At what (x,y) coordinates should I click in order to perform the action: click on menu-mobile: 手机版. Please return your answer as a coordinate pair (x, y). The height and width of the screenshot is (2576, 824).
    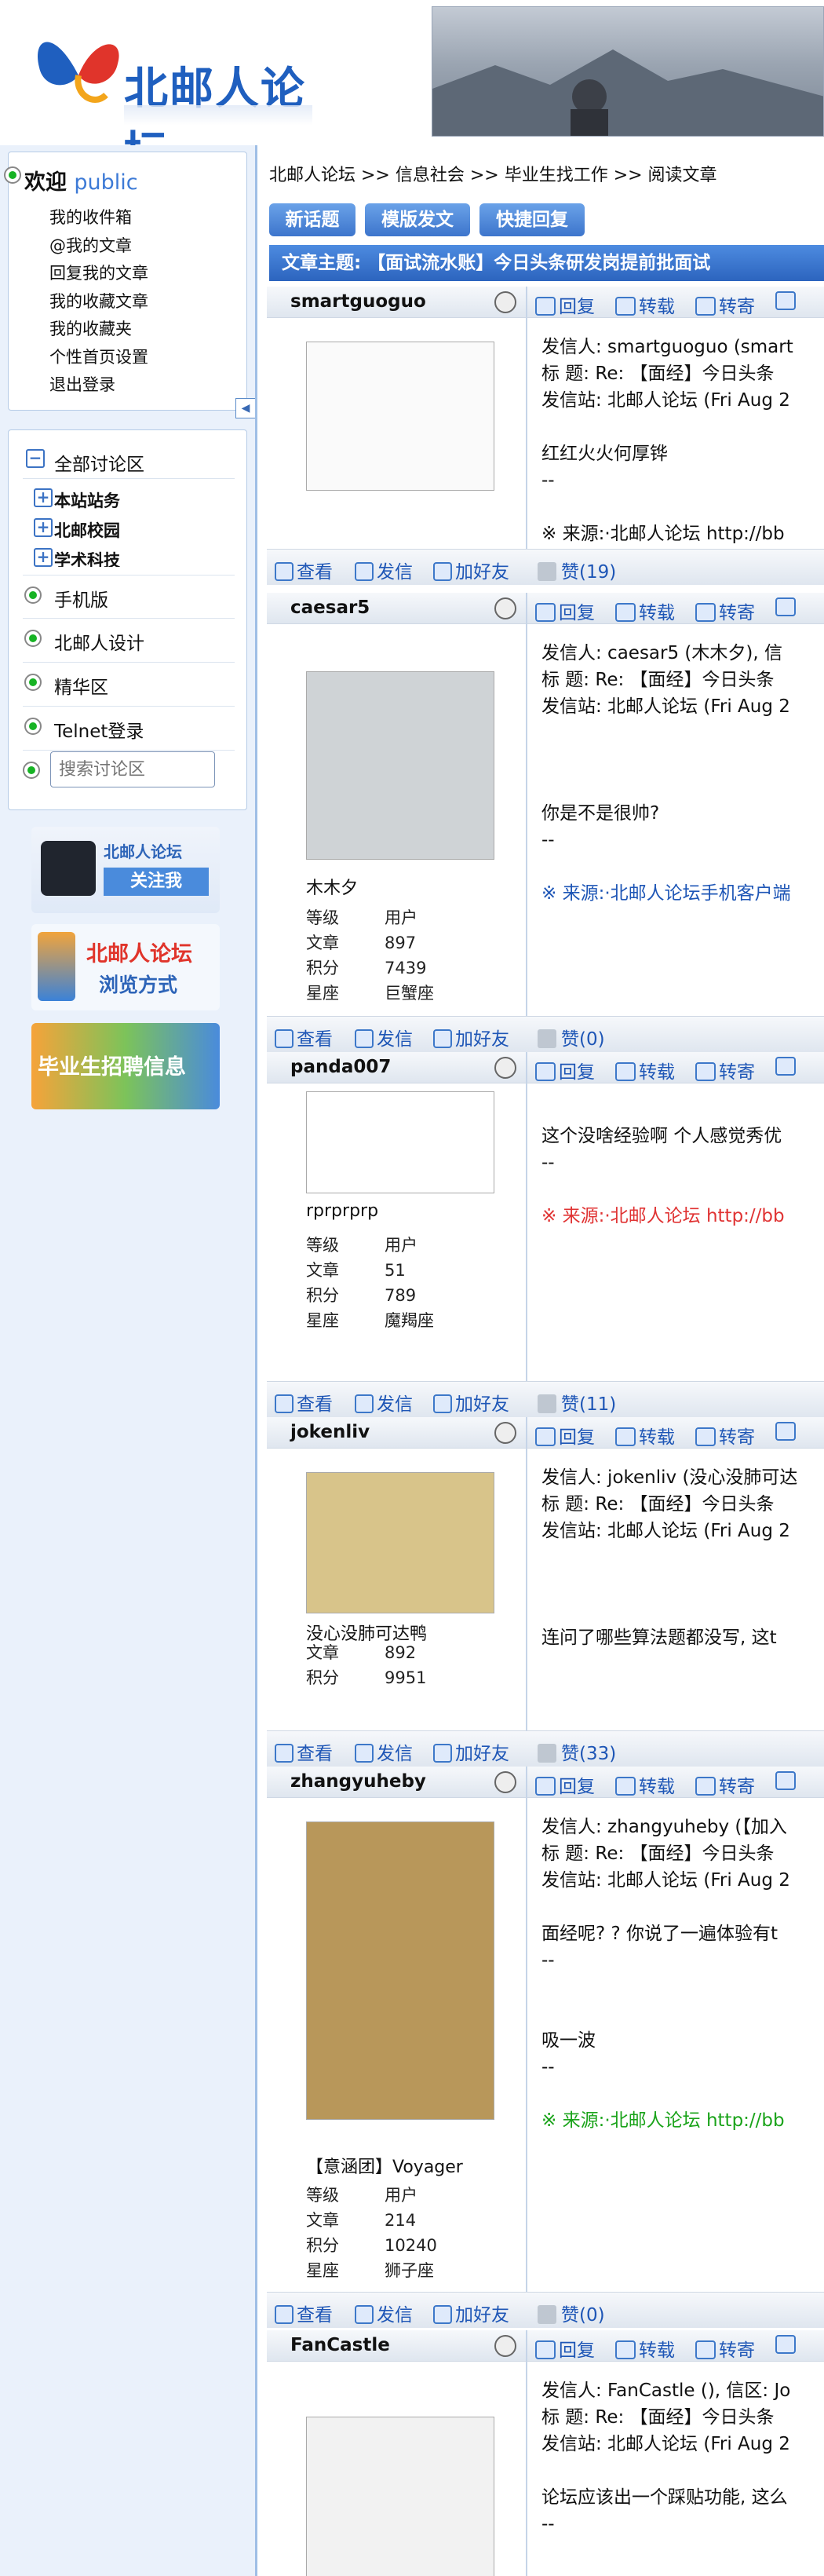
    Looking at the image, I should click on (129, 597).